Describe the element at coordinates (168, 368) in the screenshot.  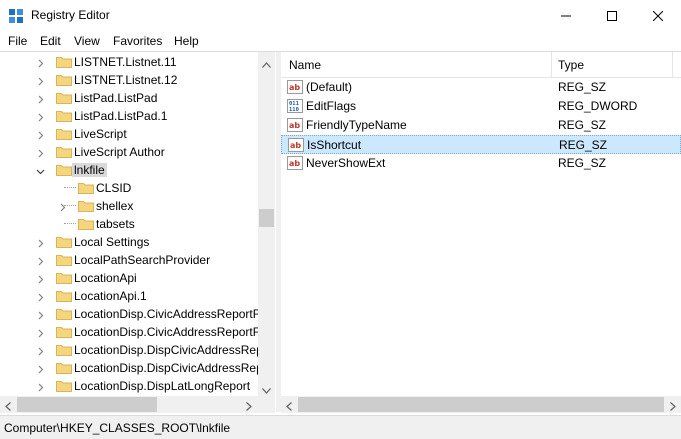
I see `tree-item-label: LocationDisp.DispCivicAddressRep` at that location.